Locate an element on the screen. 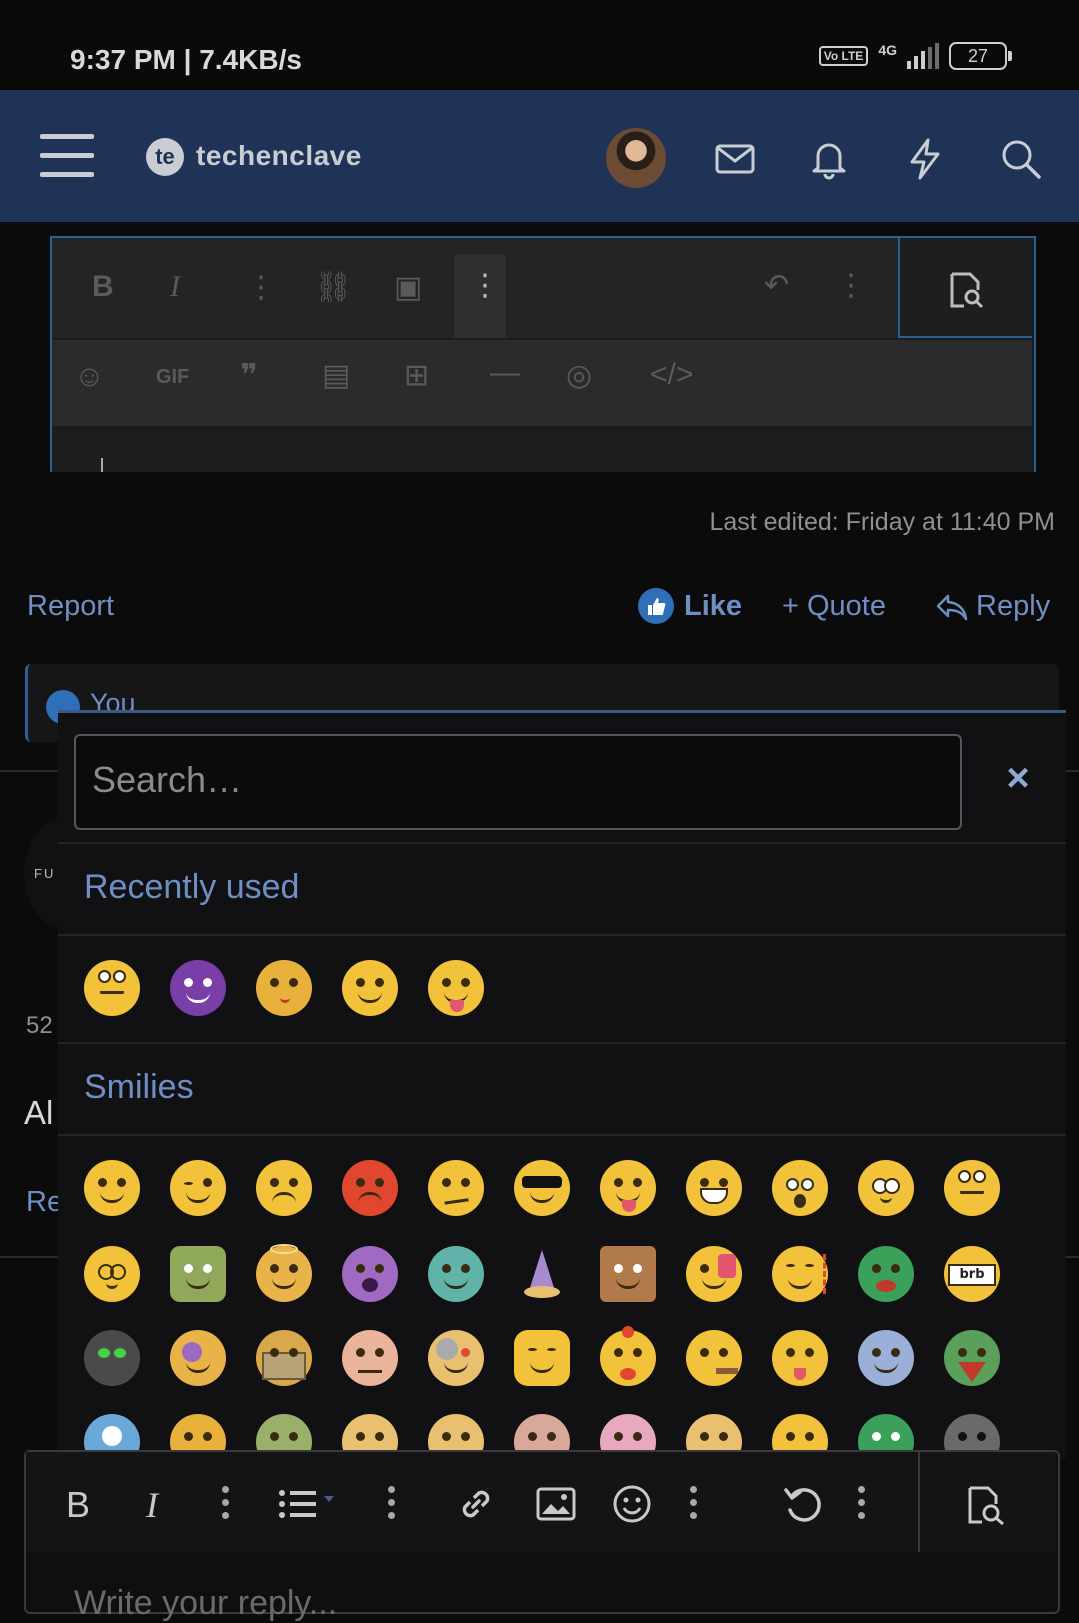  recently-used-title: Recently used is located at coordinates (192, 887).